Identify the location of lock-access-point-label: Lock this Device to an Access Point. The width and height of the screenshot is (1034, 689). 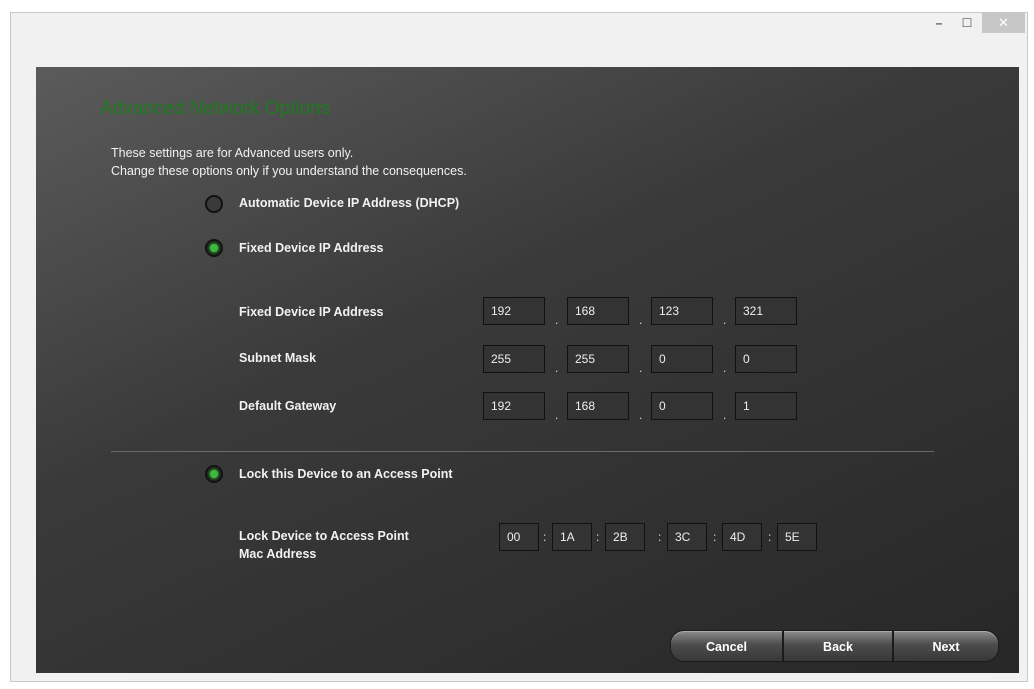
(346, 474).